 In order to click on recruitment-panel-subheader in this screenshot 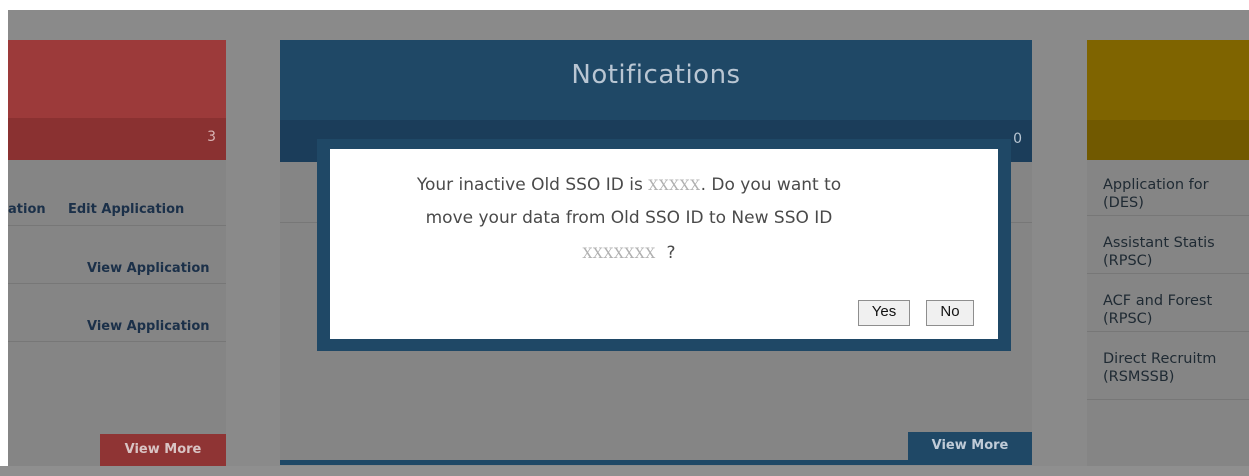, I will do `click(1168, 140)`.